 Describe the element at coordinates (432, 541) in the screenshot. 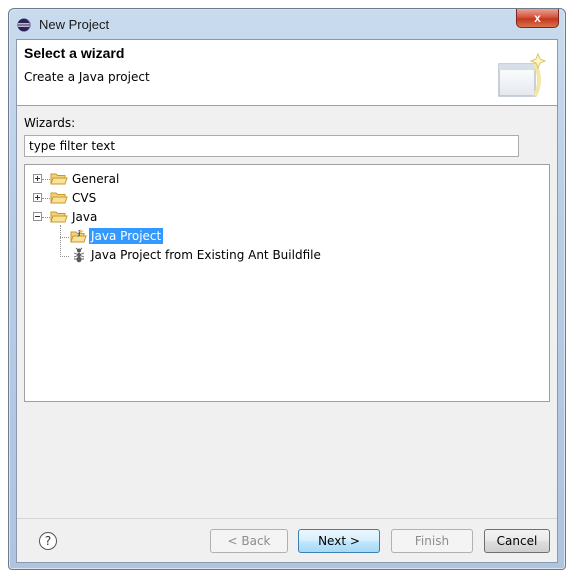

I see `finish-button: Finish` at that location.